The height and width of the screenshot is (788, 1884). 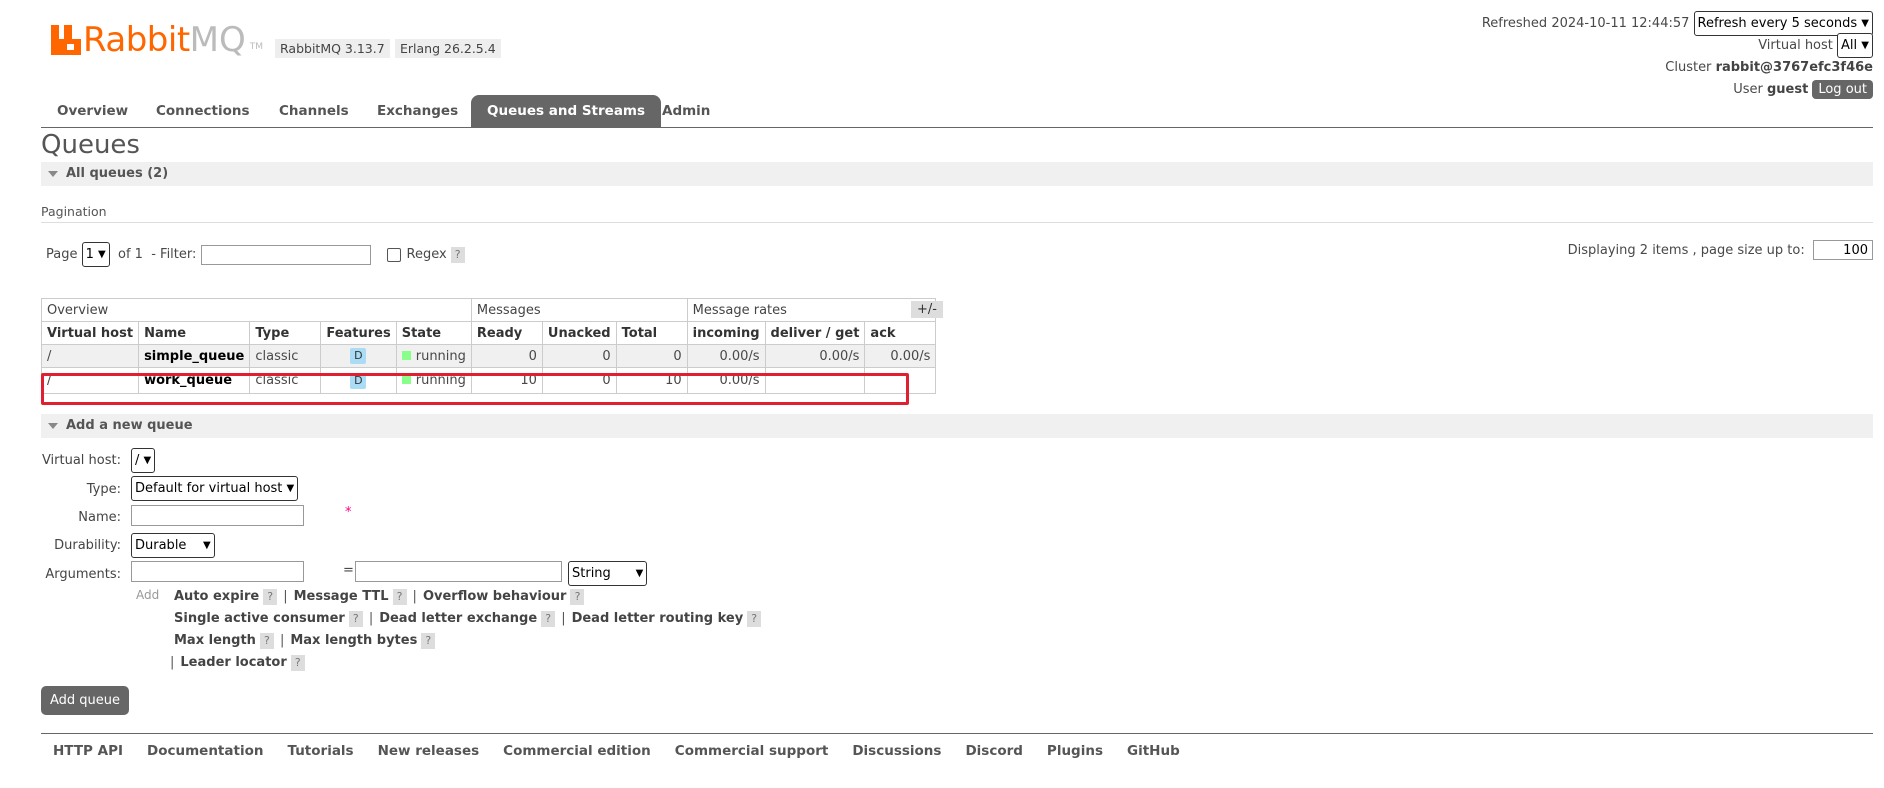 What do you see at coordinates (92, 111) in the screenshot?
I see `tab-overview: Overview` at bounding box center [92, 111].